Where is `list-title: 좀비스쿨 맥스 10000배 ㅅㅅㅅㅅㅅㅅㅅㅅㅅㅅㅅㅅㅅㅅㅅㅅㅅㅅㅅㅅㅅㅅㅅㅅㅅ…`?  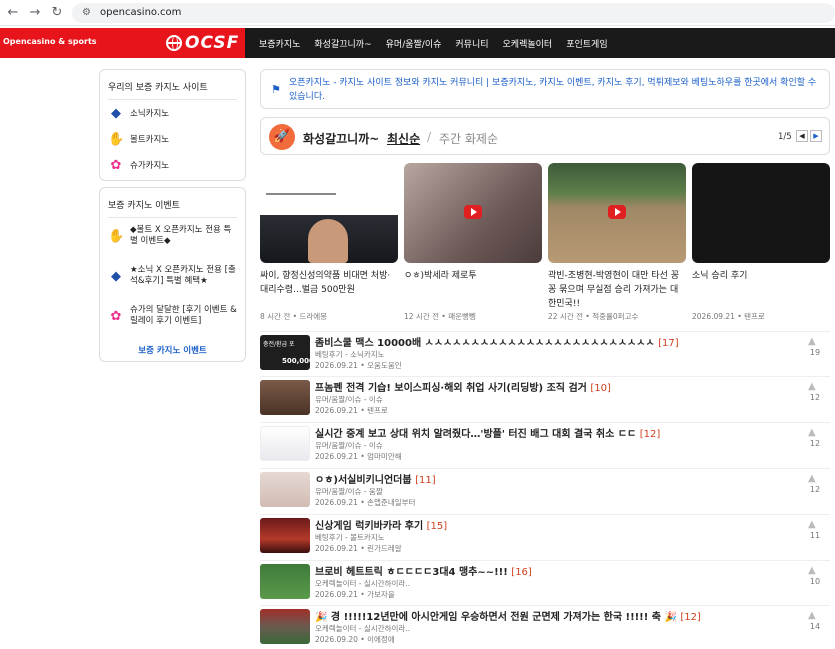
list-title: 좀비스쿨 맥스 10000배 ㅅㅅㅅㅅㅅㅅㅅㅅㅅㅅㅅㅅㅅㅅㅅㅅㅅㅅㅅㅅㅅㅅㅅㅅㅅ… is located at coordinates (497, 341).